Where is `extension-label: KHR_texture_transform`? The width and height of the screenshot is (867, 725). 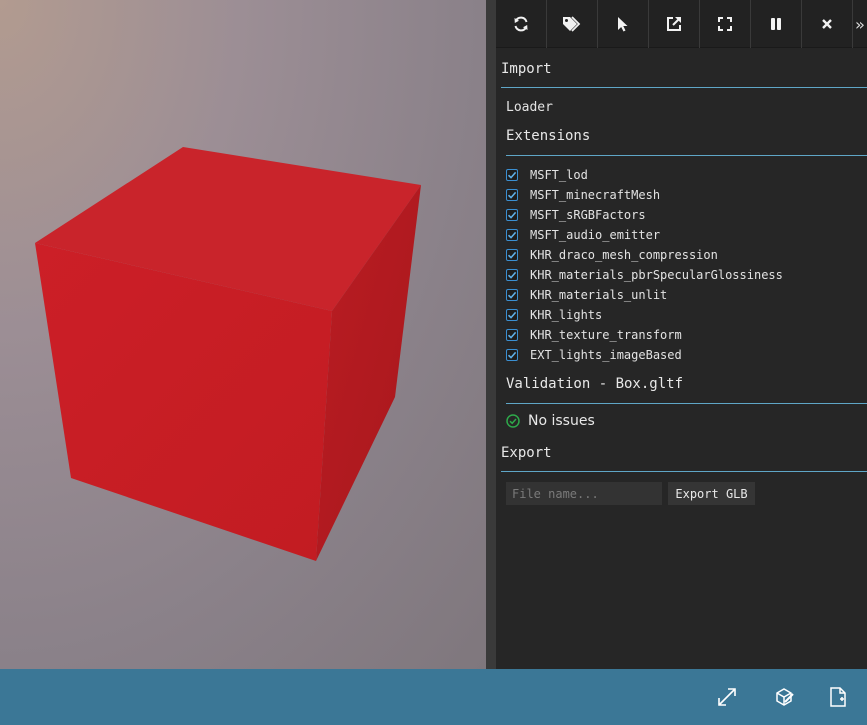
extension-label: KHR_texture_transform is located at coordinates (606, 335).